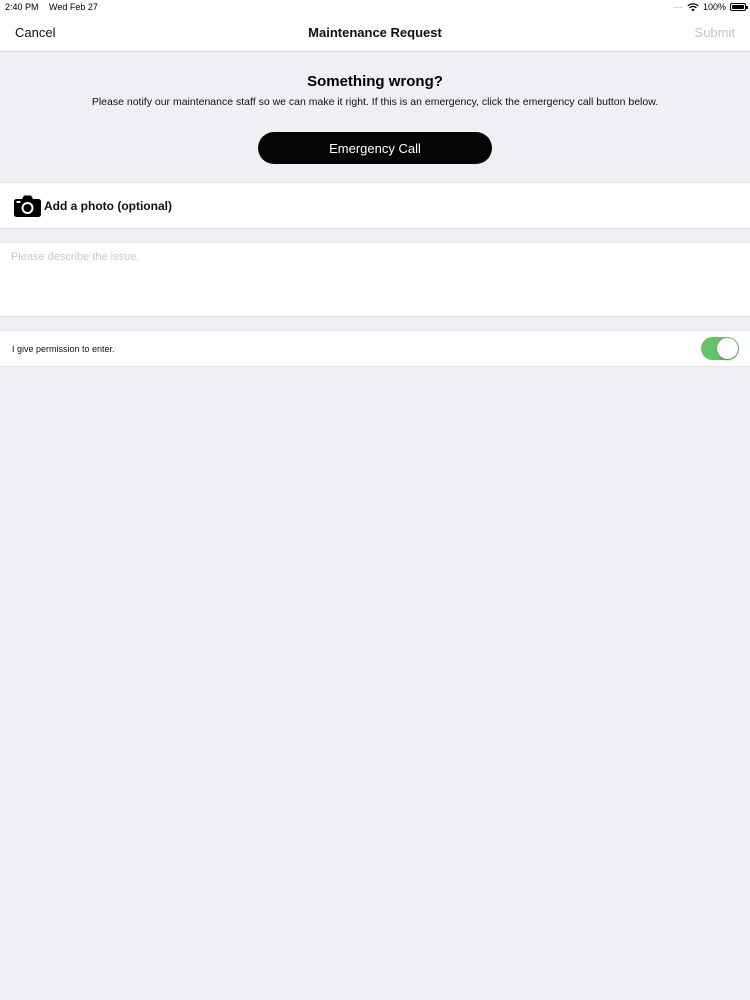 This screenshot has width=750, height=1000. I want to click on page-title: Maintenance Request, so click(375, 32).